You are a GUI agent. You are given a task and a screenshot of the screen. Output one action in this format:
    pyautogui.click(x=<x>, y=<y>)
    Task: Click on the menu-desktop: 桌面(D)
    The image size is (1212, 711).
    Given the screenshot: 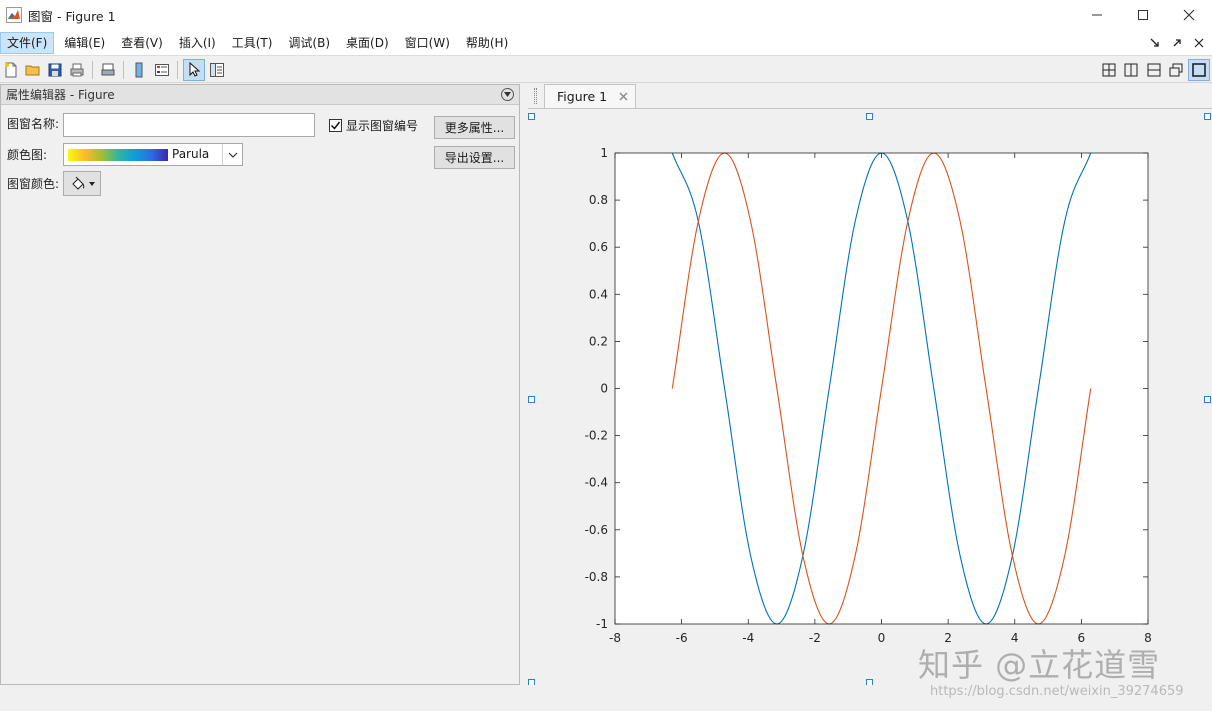 What is the action you would take?
    pyautogui.click(x=367, y=43)
    